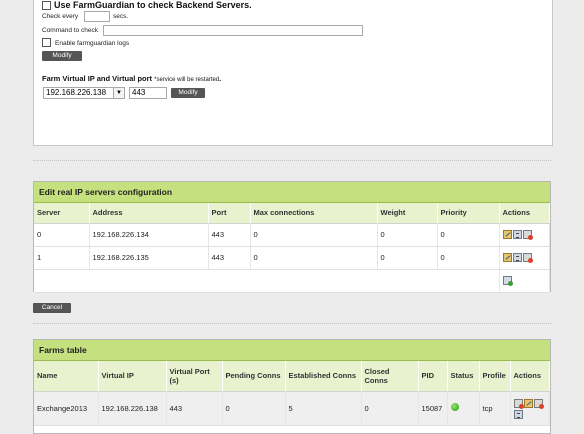 The image size is (584, 434). What do you see at coordinates (70, 30) in the screenshot?
I see `command-label: Command to check` at bounding box center [70, 30].